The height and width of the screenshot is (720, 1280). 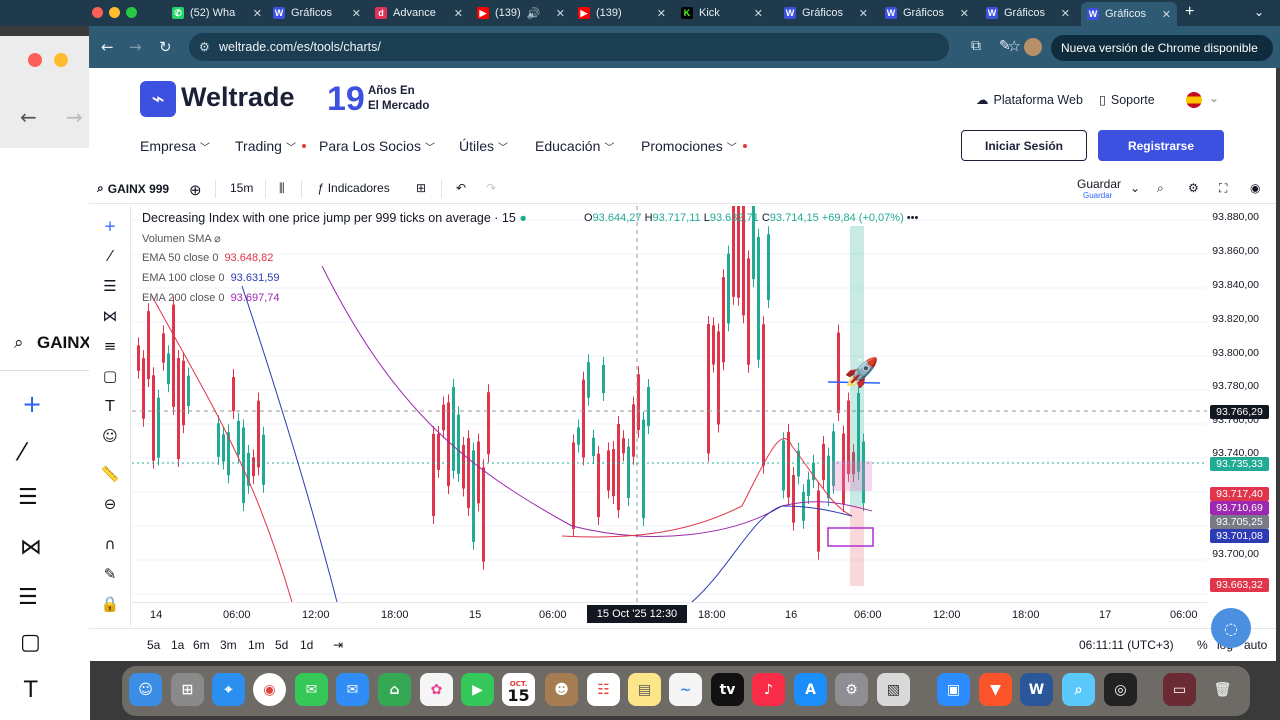 I want to click on extension-icon: ⧉, so click(x=976, y=46).